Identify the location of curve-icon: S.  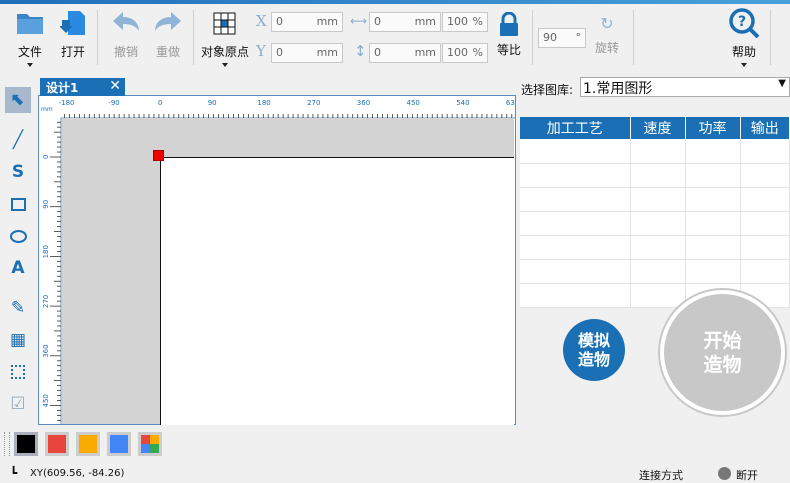
(18, 172).